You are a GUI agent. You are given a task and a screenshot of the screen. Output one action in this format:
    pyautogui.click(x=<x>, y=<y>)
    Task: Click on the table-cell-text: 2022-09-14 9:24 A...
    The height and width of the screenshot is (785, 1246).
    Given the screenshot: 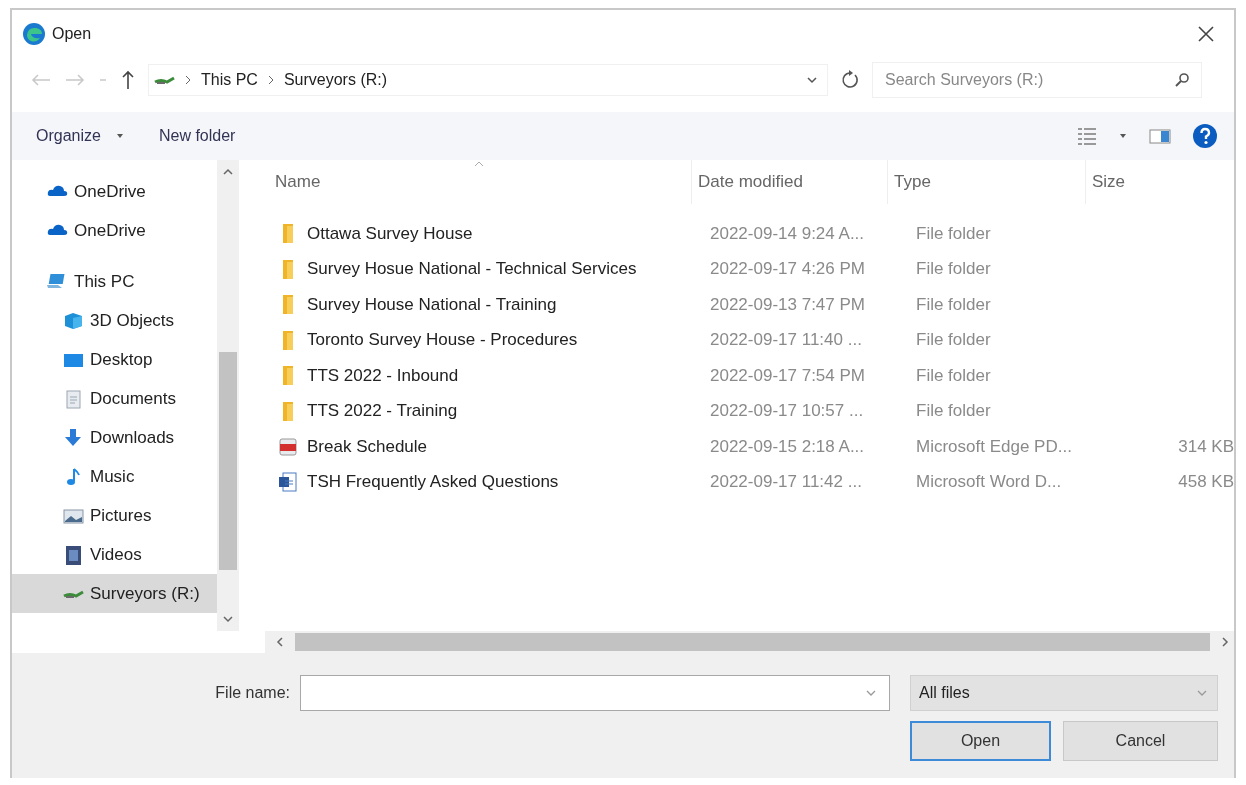 What is the action you would take?
    pyautogui.click(x=787, y=233)
    